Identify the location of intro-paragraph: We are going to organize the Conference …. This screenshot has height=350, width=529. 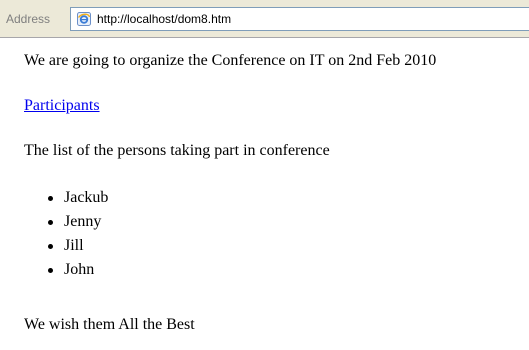
(230, 60).